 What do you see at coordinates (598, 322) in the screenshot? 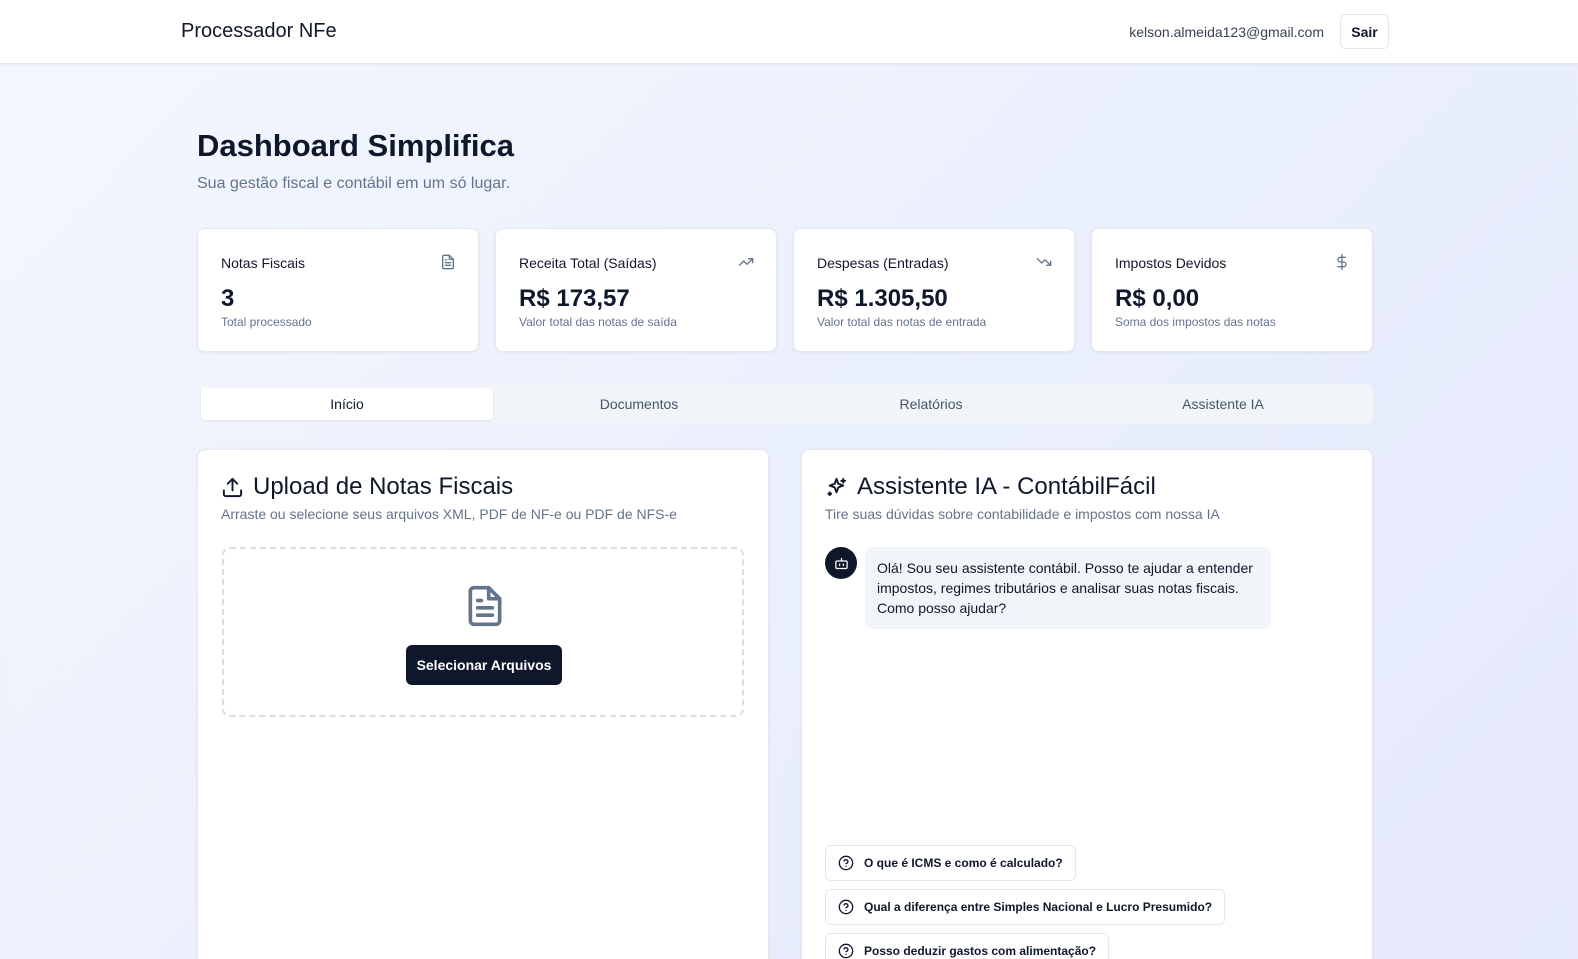
I see `stat-description: Valor total das notas de saída` at bounding box center [598, 322].